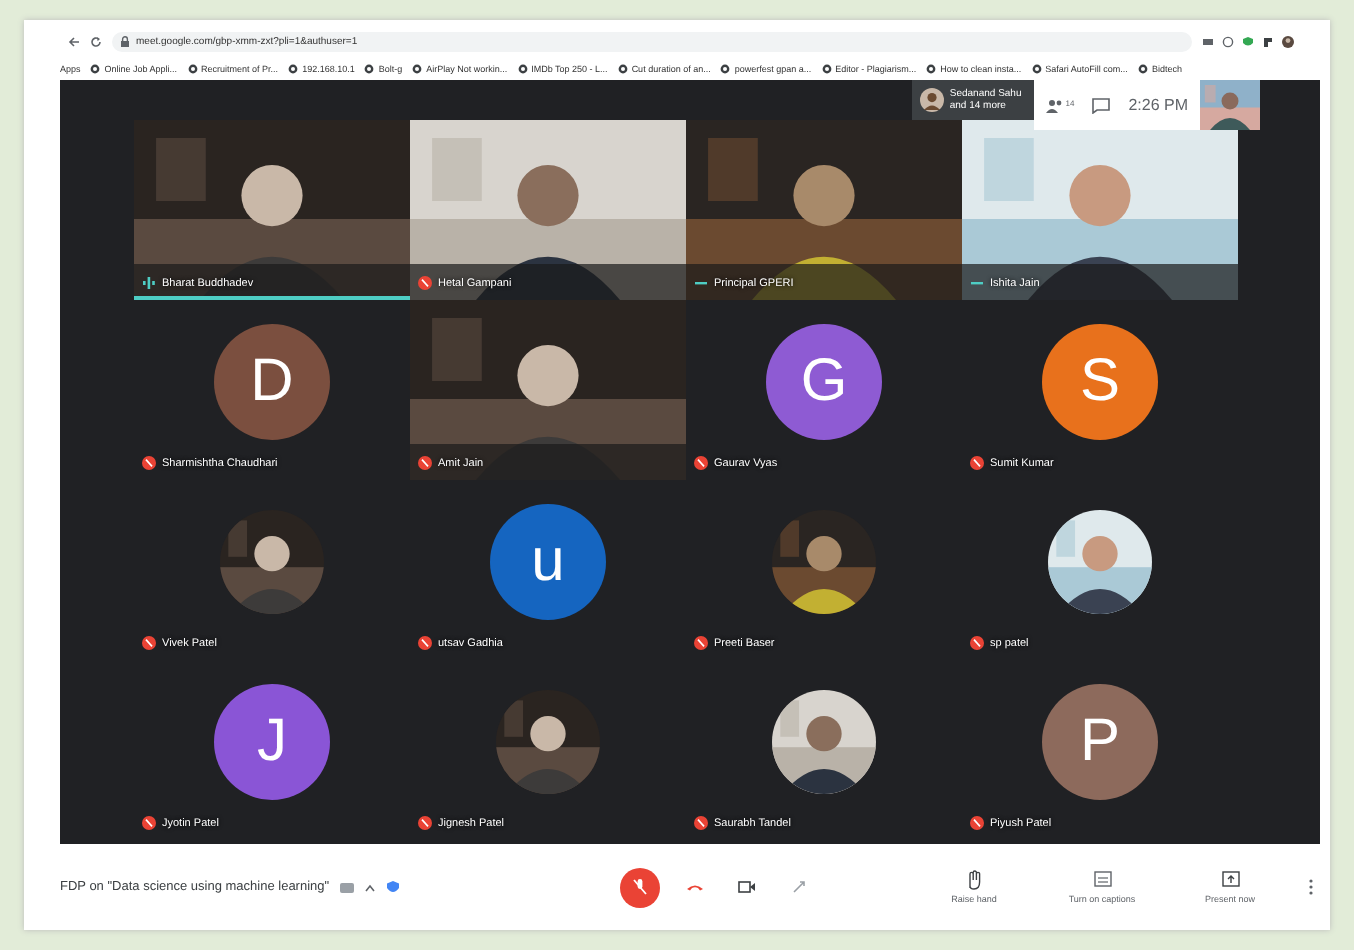 This screenshot has width=1354, height=950. I want to click on more-options-button, so click(1311, 887).